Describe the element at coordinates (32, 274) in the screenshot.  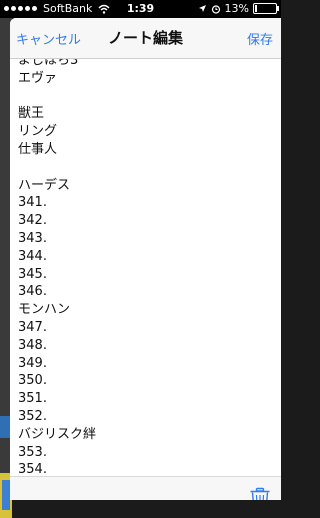
I see `note-line: 345.` at that location.